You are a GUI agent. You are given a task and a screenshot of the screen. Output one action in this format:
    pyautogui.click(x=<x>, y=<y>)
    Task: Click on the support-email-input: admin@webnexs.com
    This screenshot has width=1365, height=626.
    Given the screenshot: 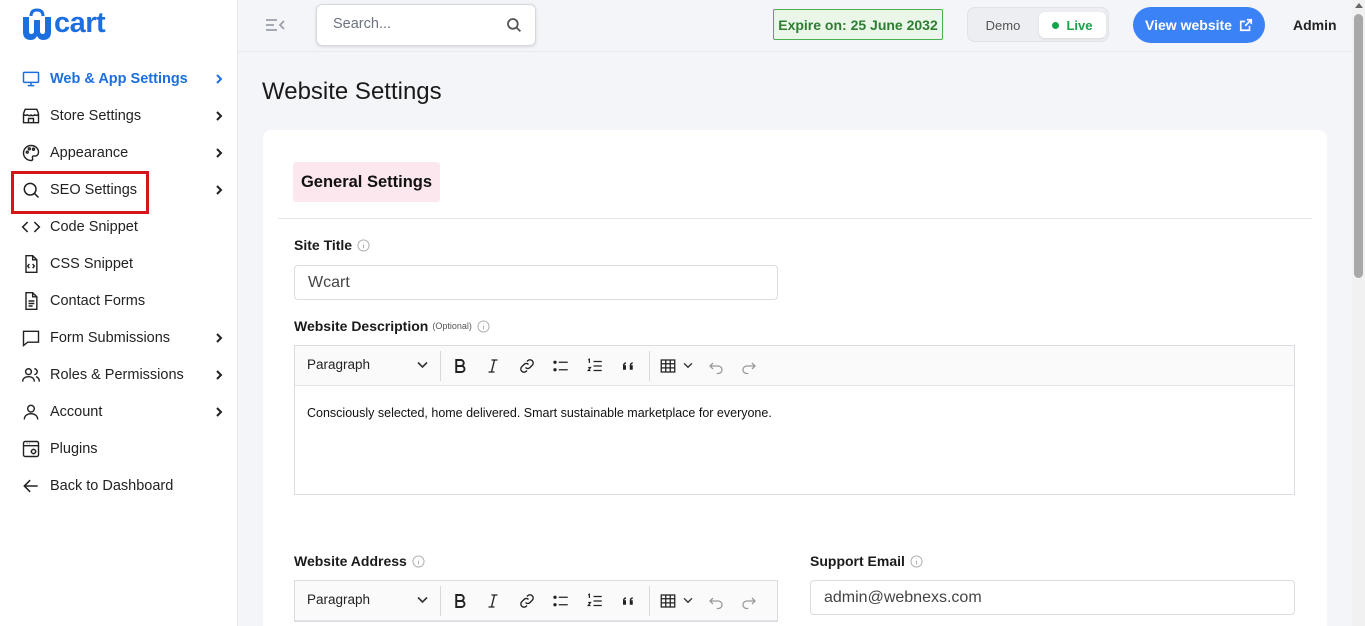 What is the action you would take?
    pyautogui.click(x=1052, y=597)
    